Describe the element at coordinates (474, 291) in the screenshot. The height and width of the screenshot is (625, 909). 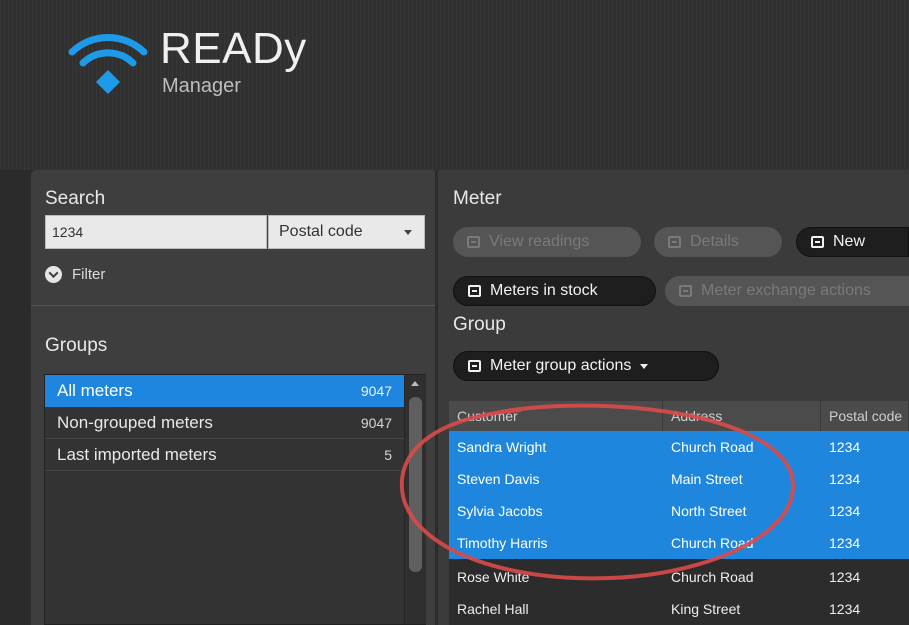
I see `stock-icon` at that location.